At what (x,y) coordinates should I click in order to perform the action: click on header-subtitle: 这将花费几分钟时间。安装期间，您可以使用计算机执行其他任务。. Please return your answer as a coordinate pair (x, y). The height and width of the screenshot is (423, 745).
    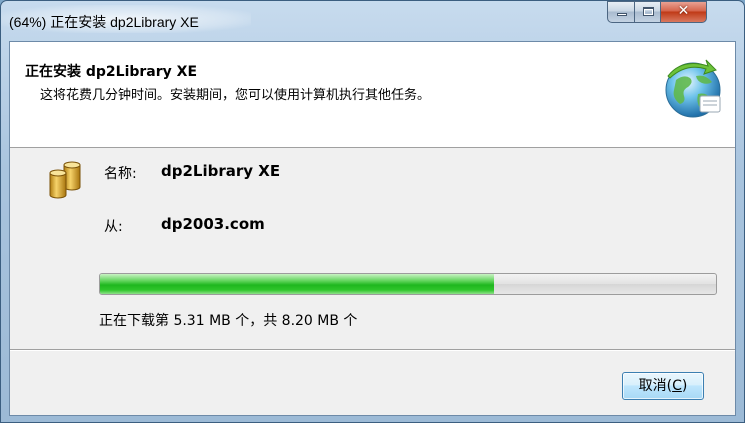
    Looking at the image, I should click on (235, 95).